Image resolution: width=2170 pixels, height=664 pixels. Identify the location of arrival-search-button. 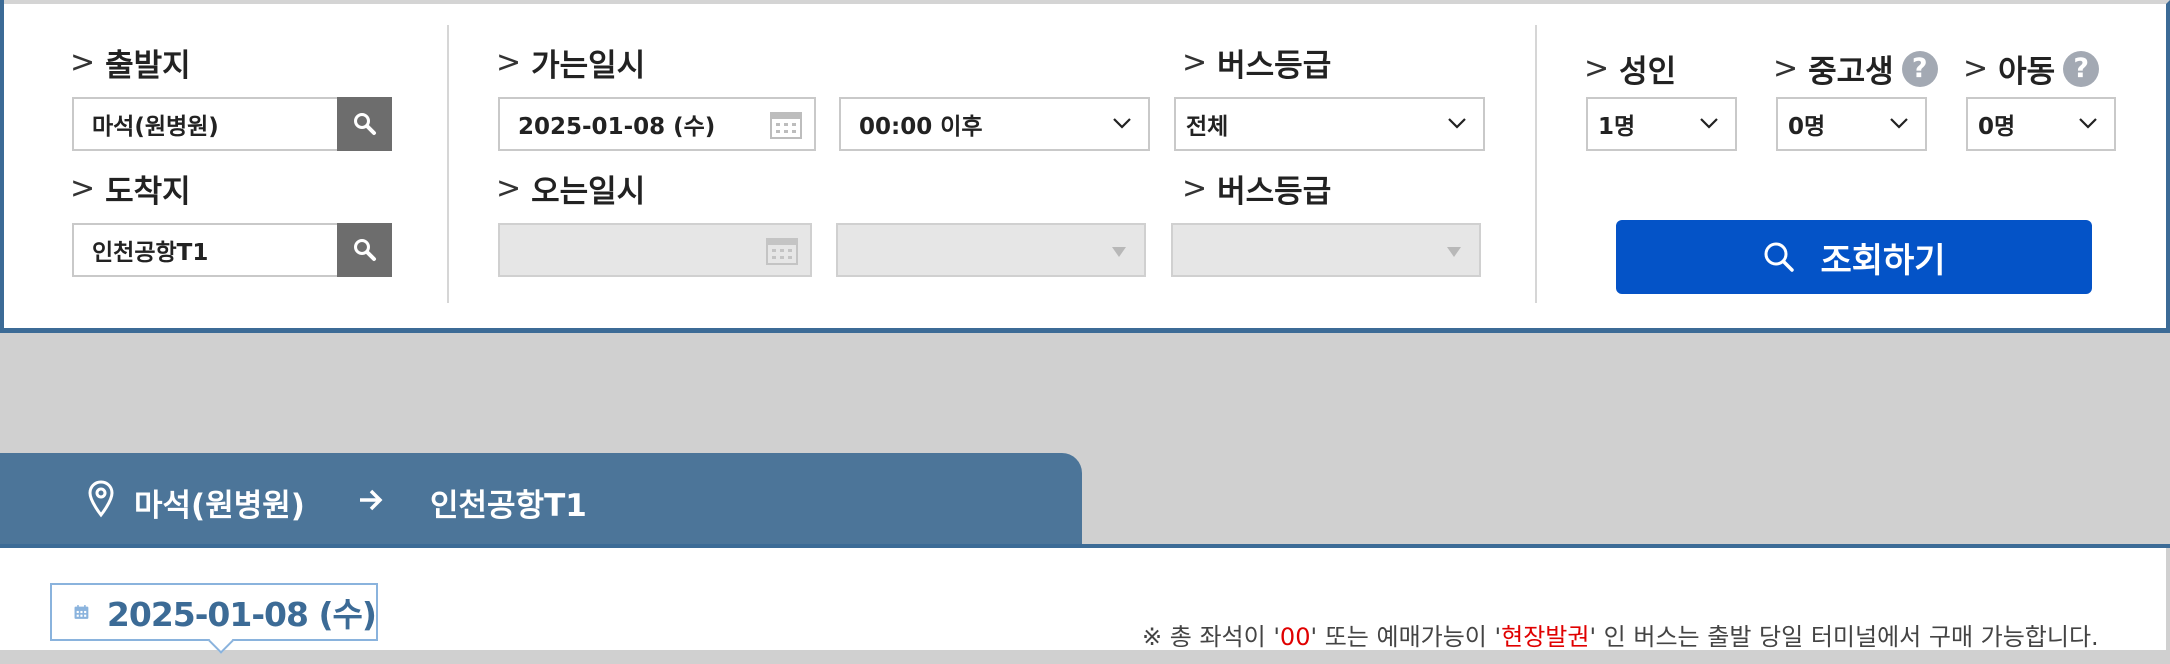
(364, 250).